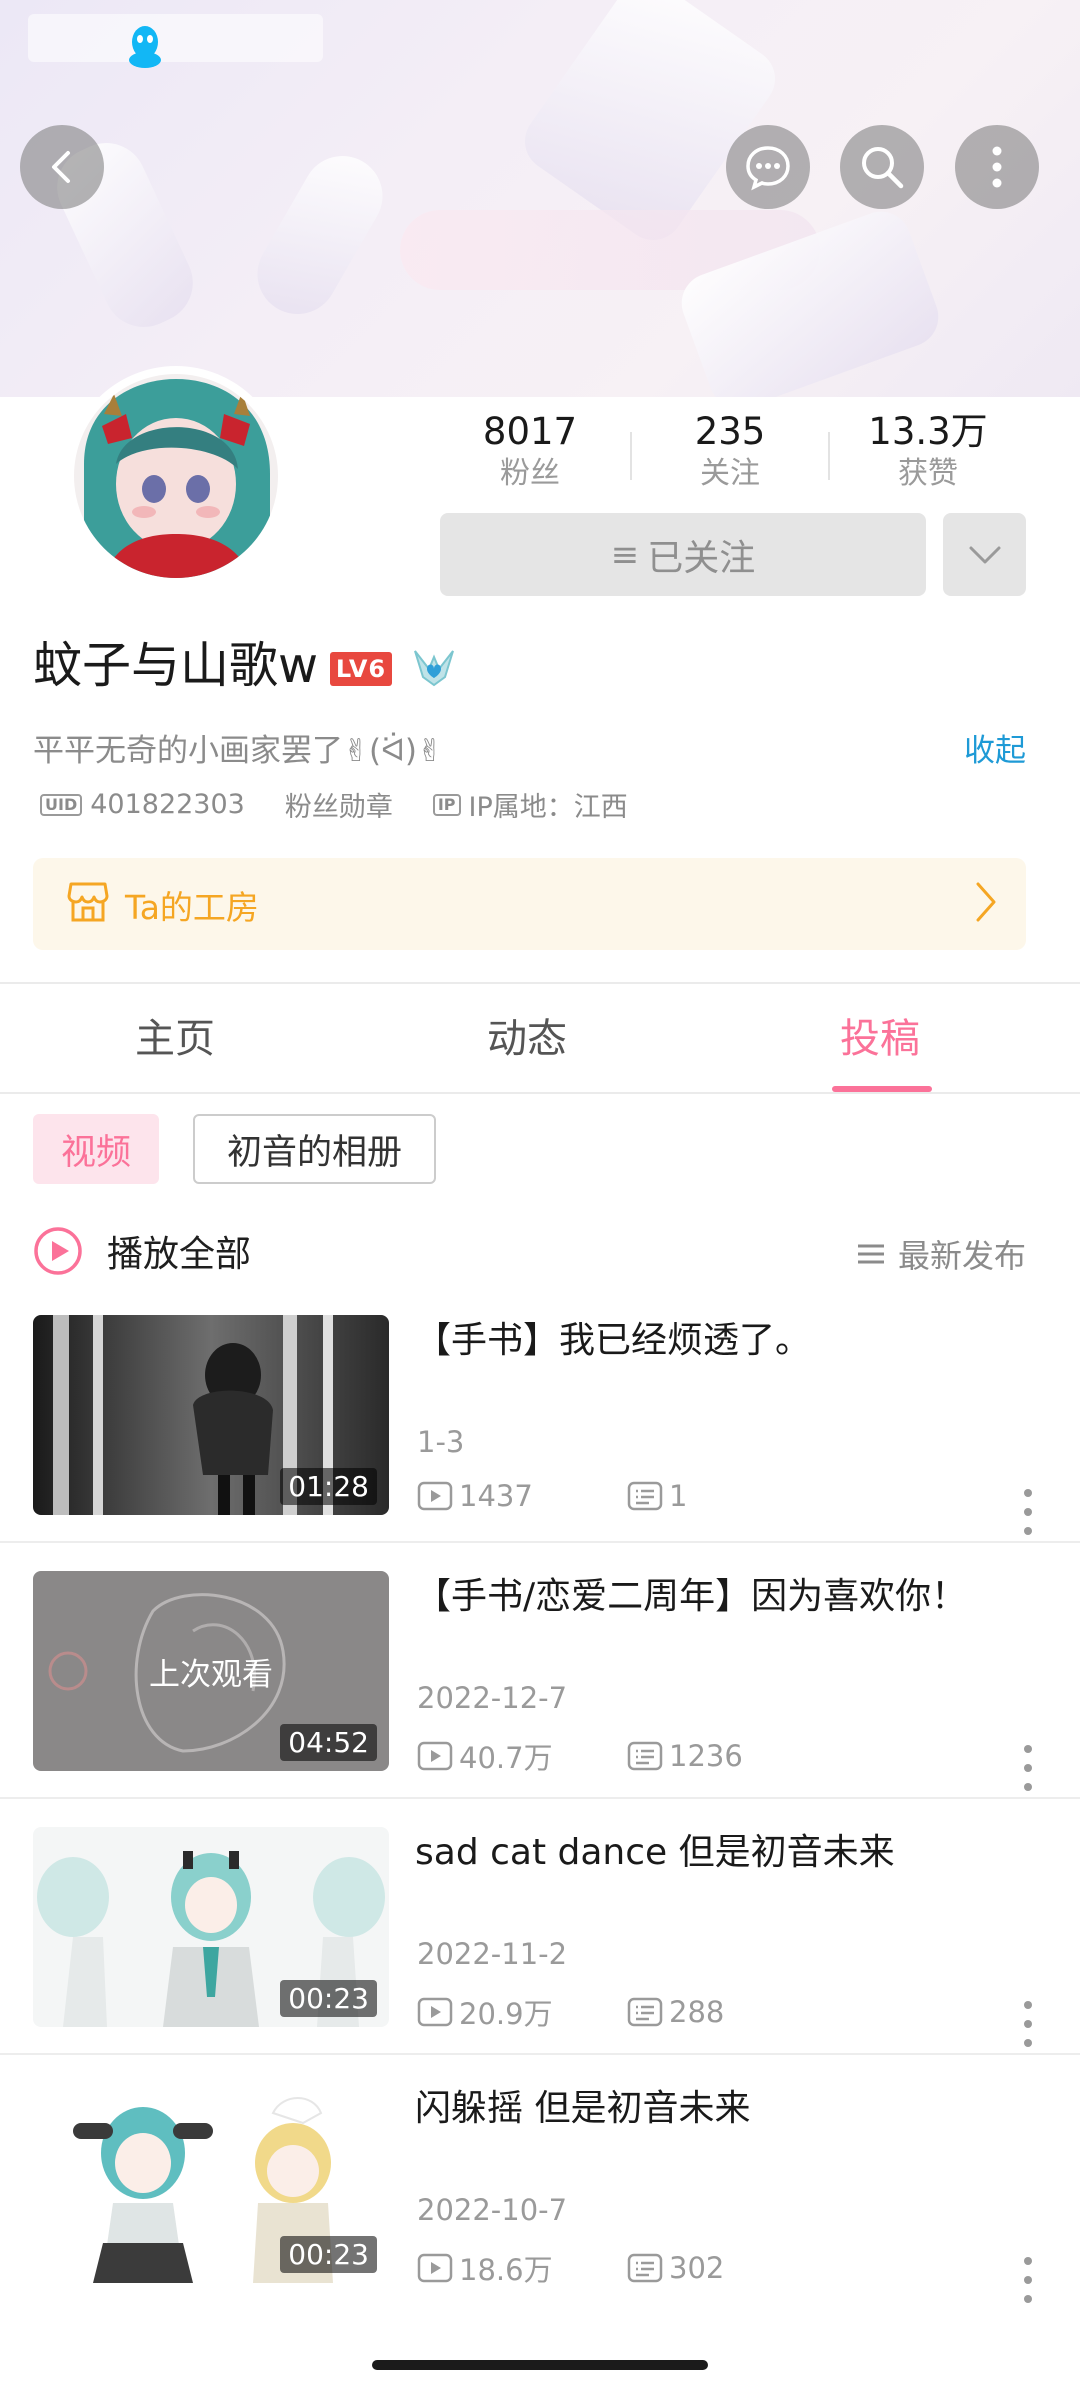  I want to click on filter-chip-video: 视频, so click(96, 1149).